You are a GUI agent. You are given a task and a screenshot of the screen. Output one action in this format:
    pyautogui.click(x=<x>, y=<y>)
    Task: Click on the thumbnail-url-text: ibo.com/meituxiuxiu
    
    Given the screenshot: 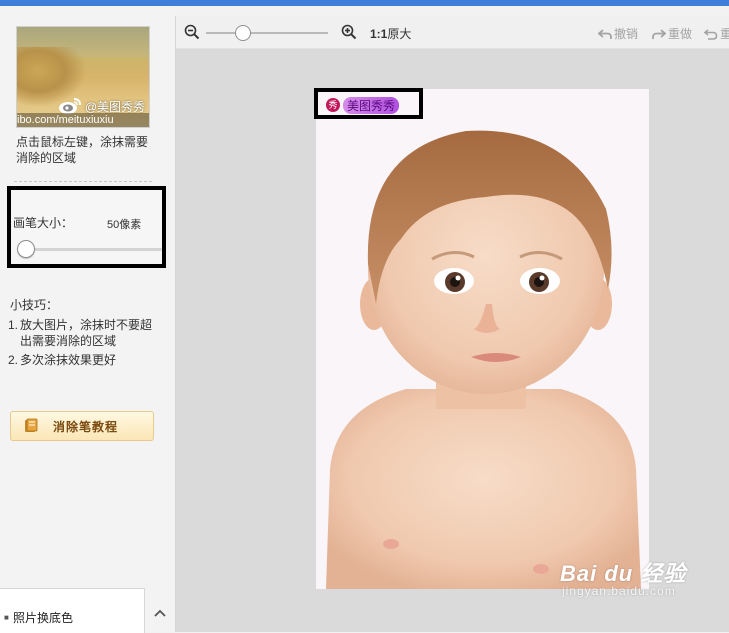 What is the action you would take?
    pyautogui.click(x=83, y=120)
    